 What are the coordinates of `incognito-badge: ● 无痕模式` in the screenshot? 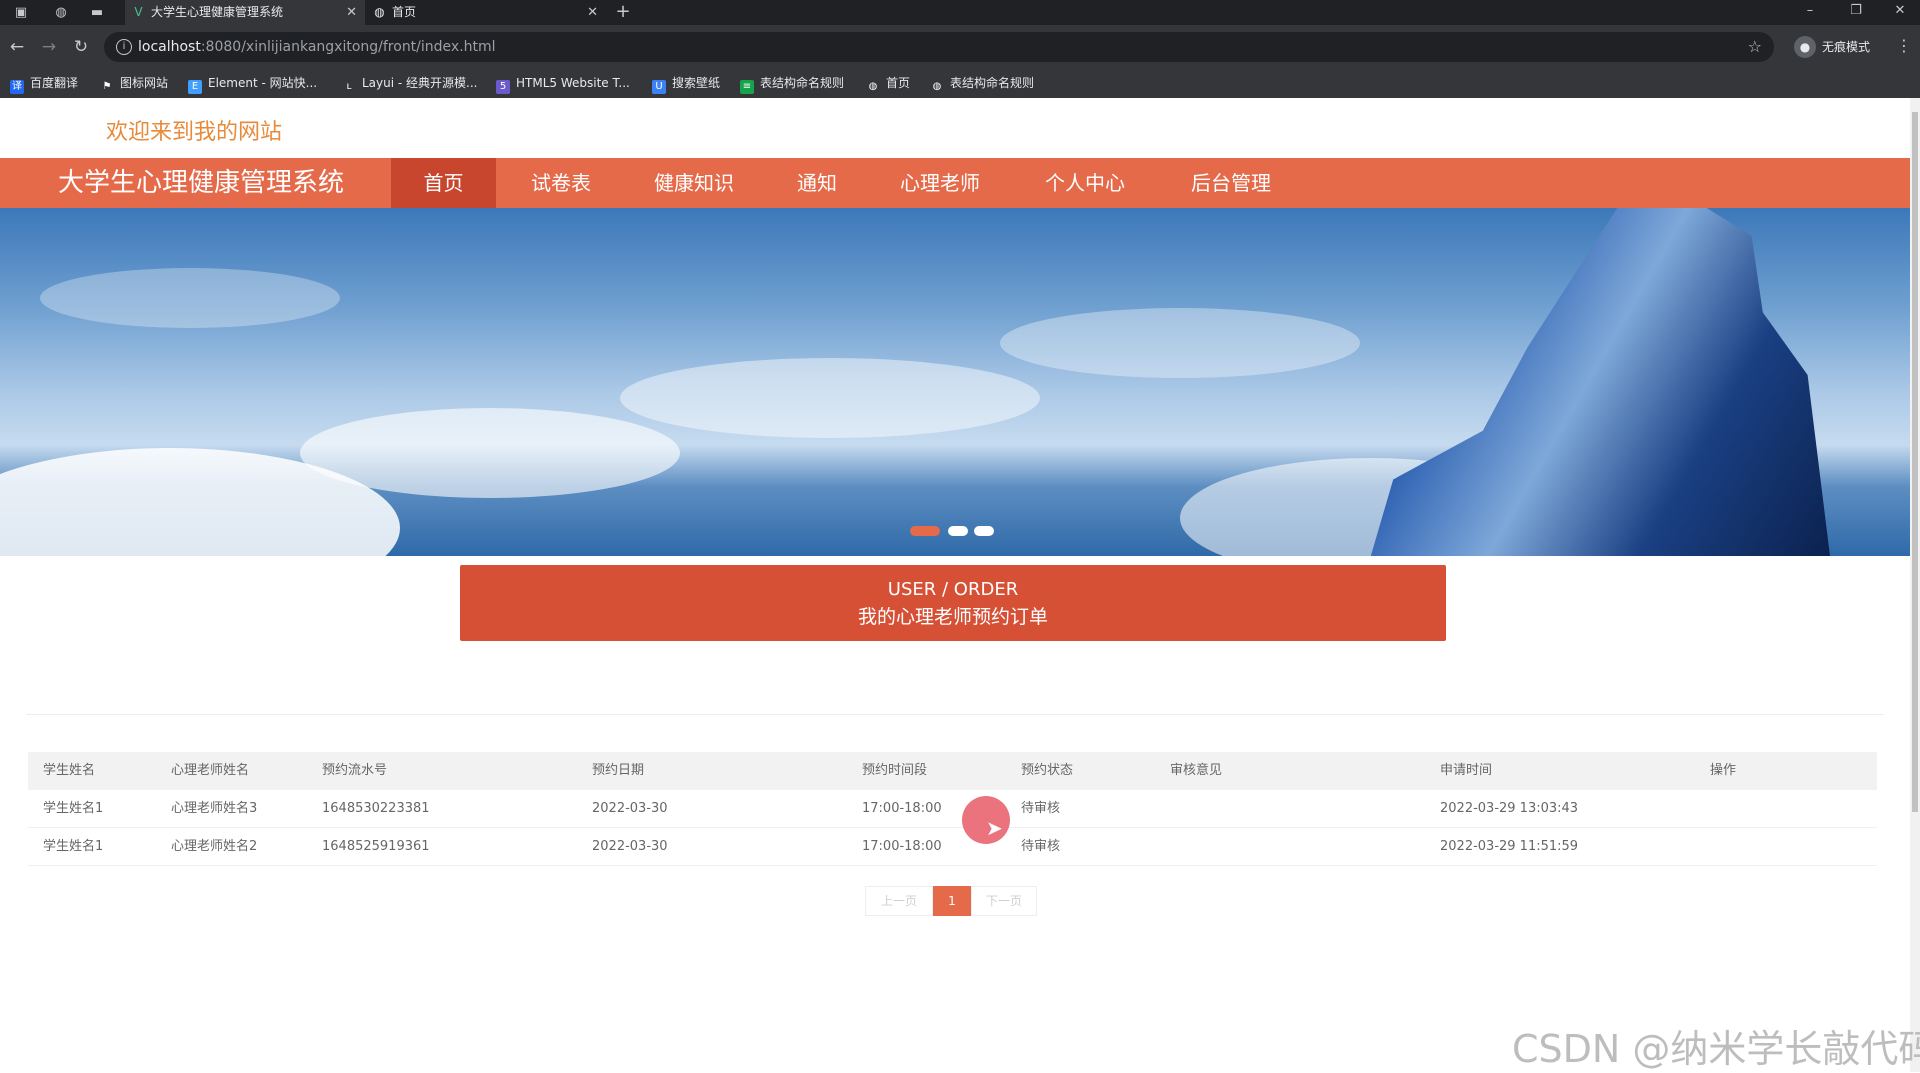 It's located at (1832, 47).